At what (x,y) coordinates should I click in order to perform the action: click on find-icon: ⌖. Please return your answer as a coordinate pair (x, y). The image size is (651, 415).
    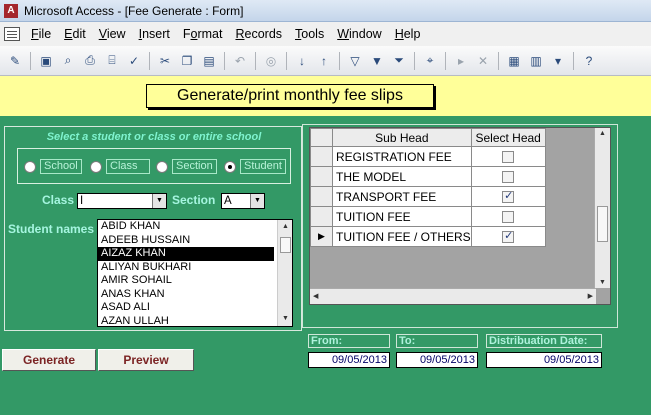
    Looking at the image, I should click on (430, 61).